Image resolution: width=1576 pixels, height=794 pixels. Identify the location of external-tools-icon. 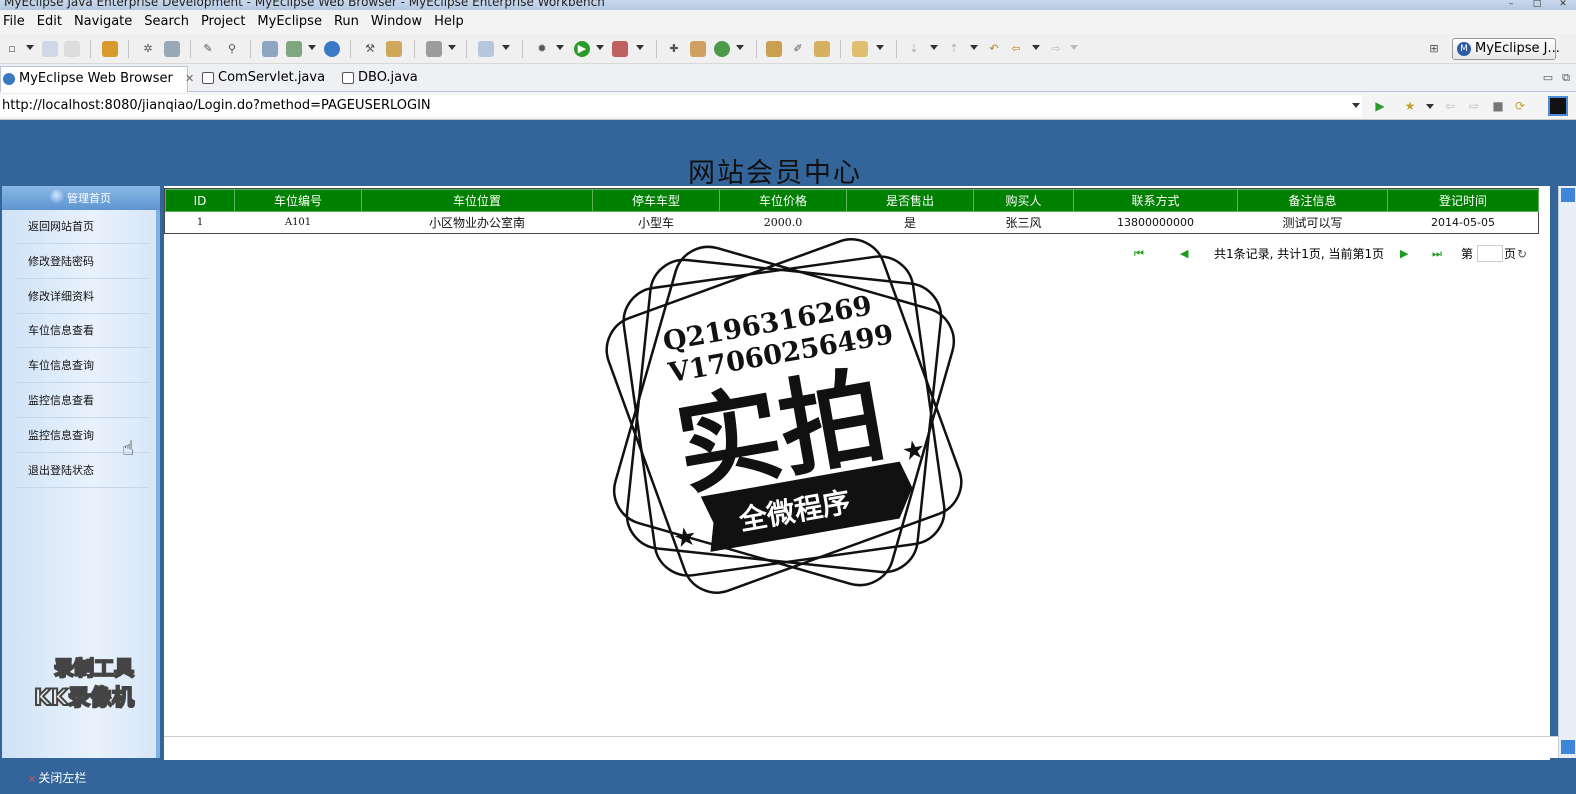
(620, 49).